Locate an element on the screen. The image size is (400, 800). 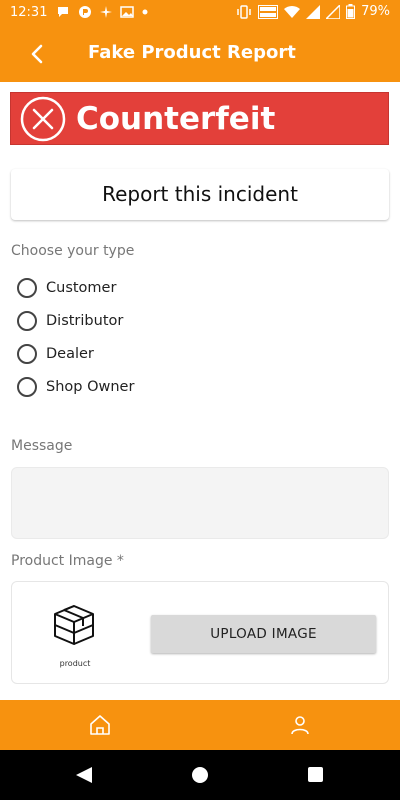
sparkle-icon is located at coordinates (106, 12).